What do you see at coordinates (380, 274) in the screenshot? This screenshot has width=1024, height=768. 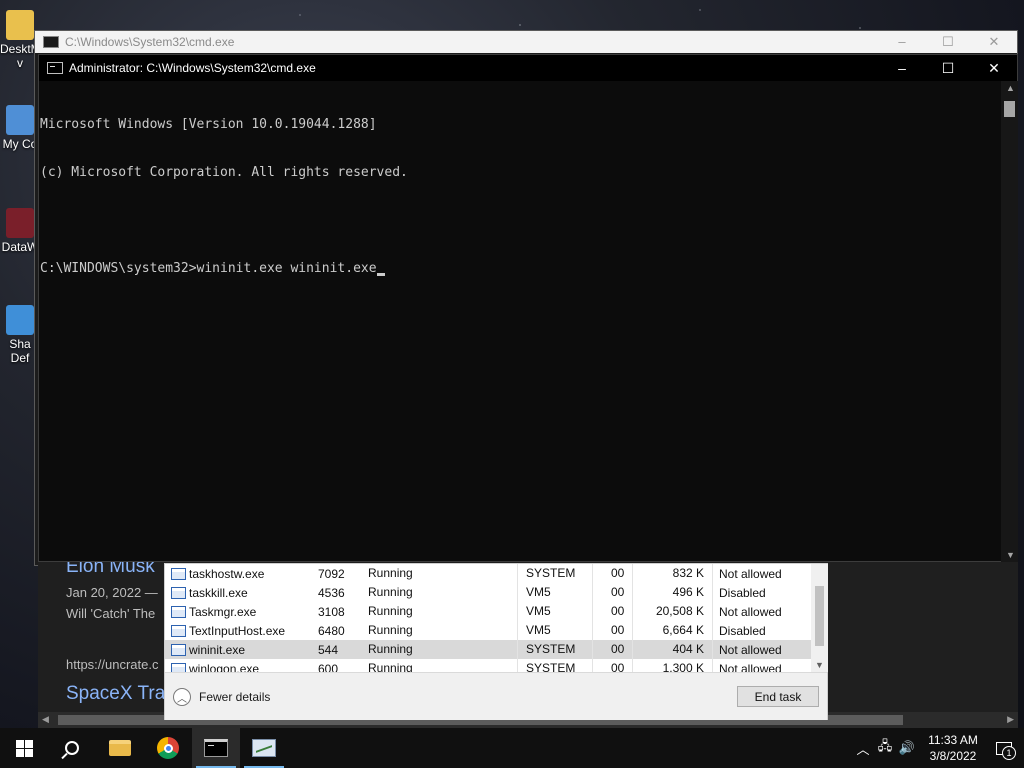 I see `text-cursor` at bounding box center [380, 274].